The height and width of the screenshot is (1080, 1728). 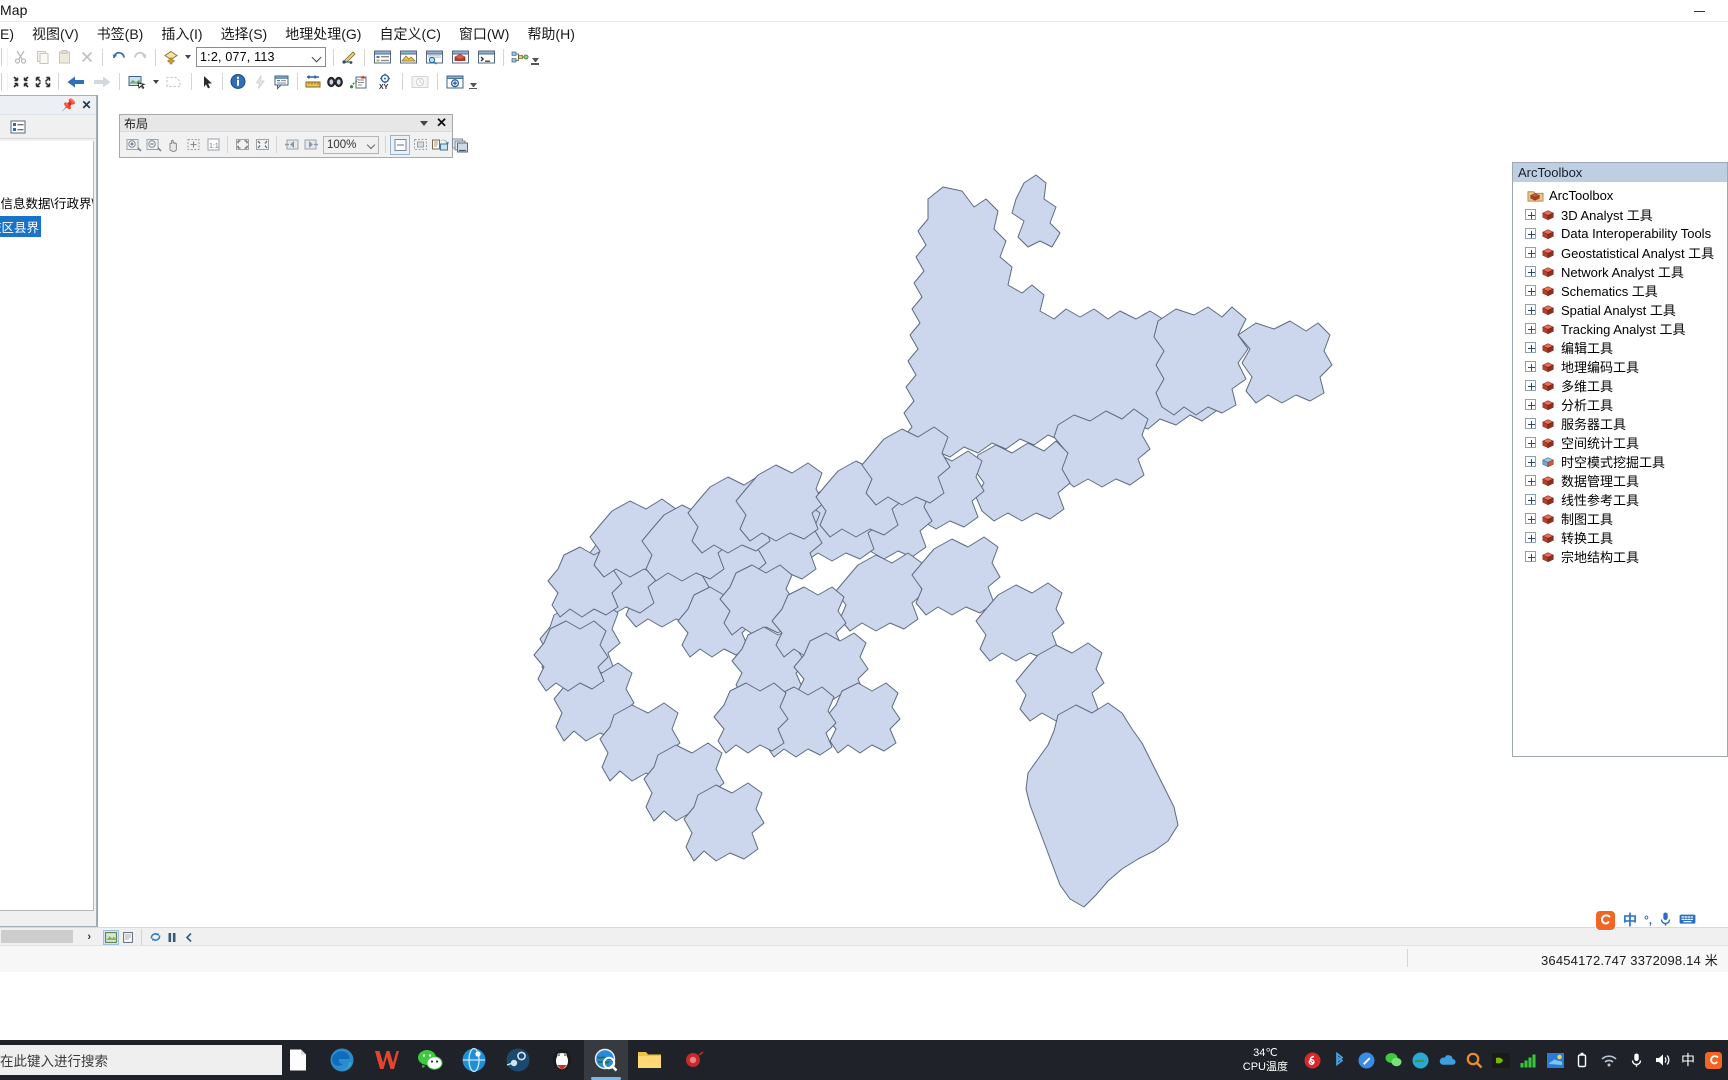 I want to click on weather-icon, so click(x=1555, y=1060).